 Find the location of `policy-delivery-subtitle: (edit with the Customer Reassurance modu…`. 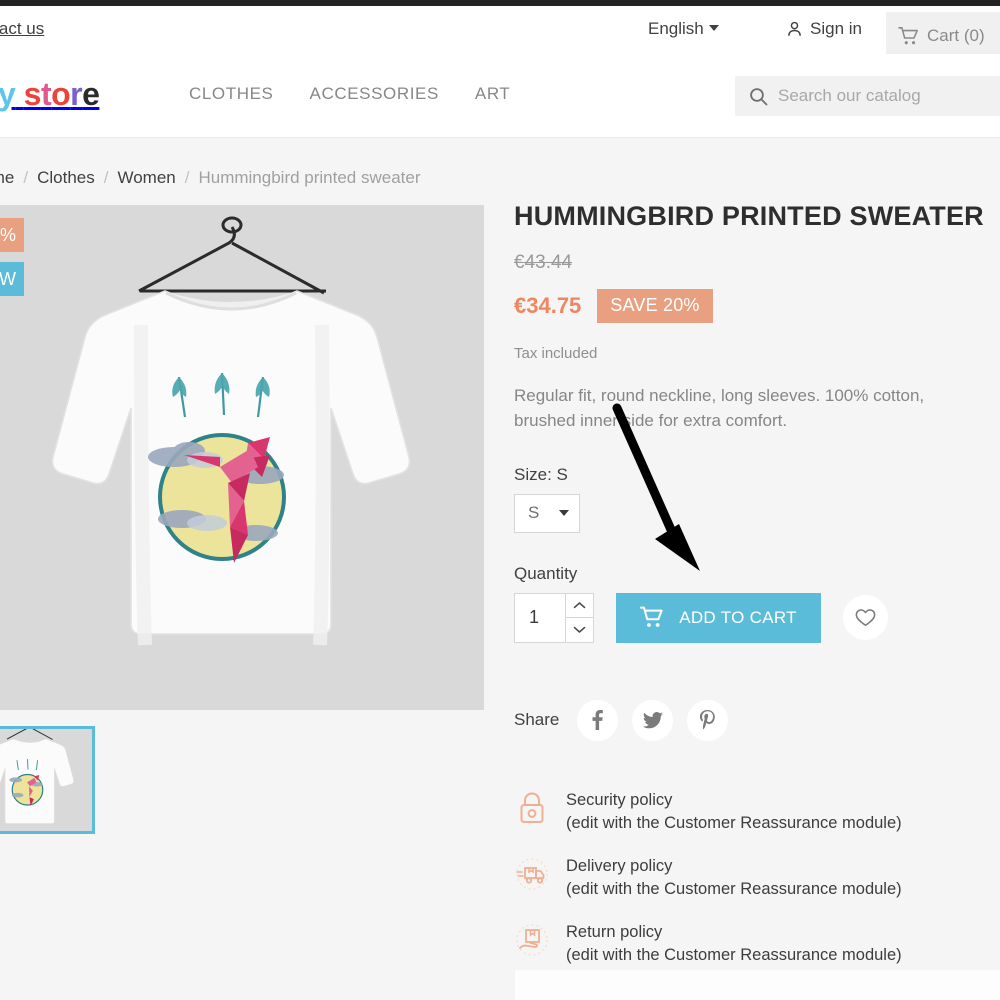

policy-delivery-subtitle: (edit with the Customer Reassurance modu… is located at coordinates (734, 888).